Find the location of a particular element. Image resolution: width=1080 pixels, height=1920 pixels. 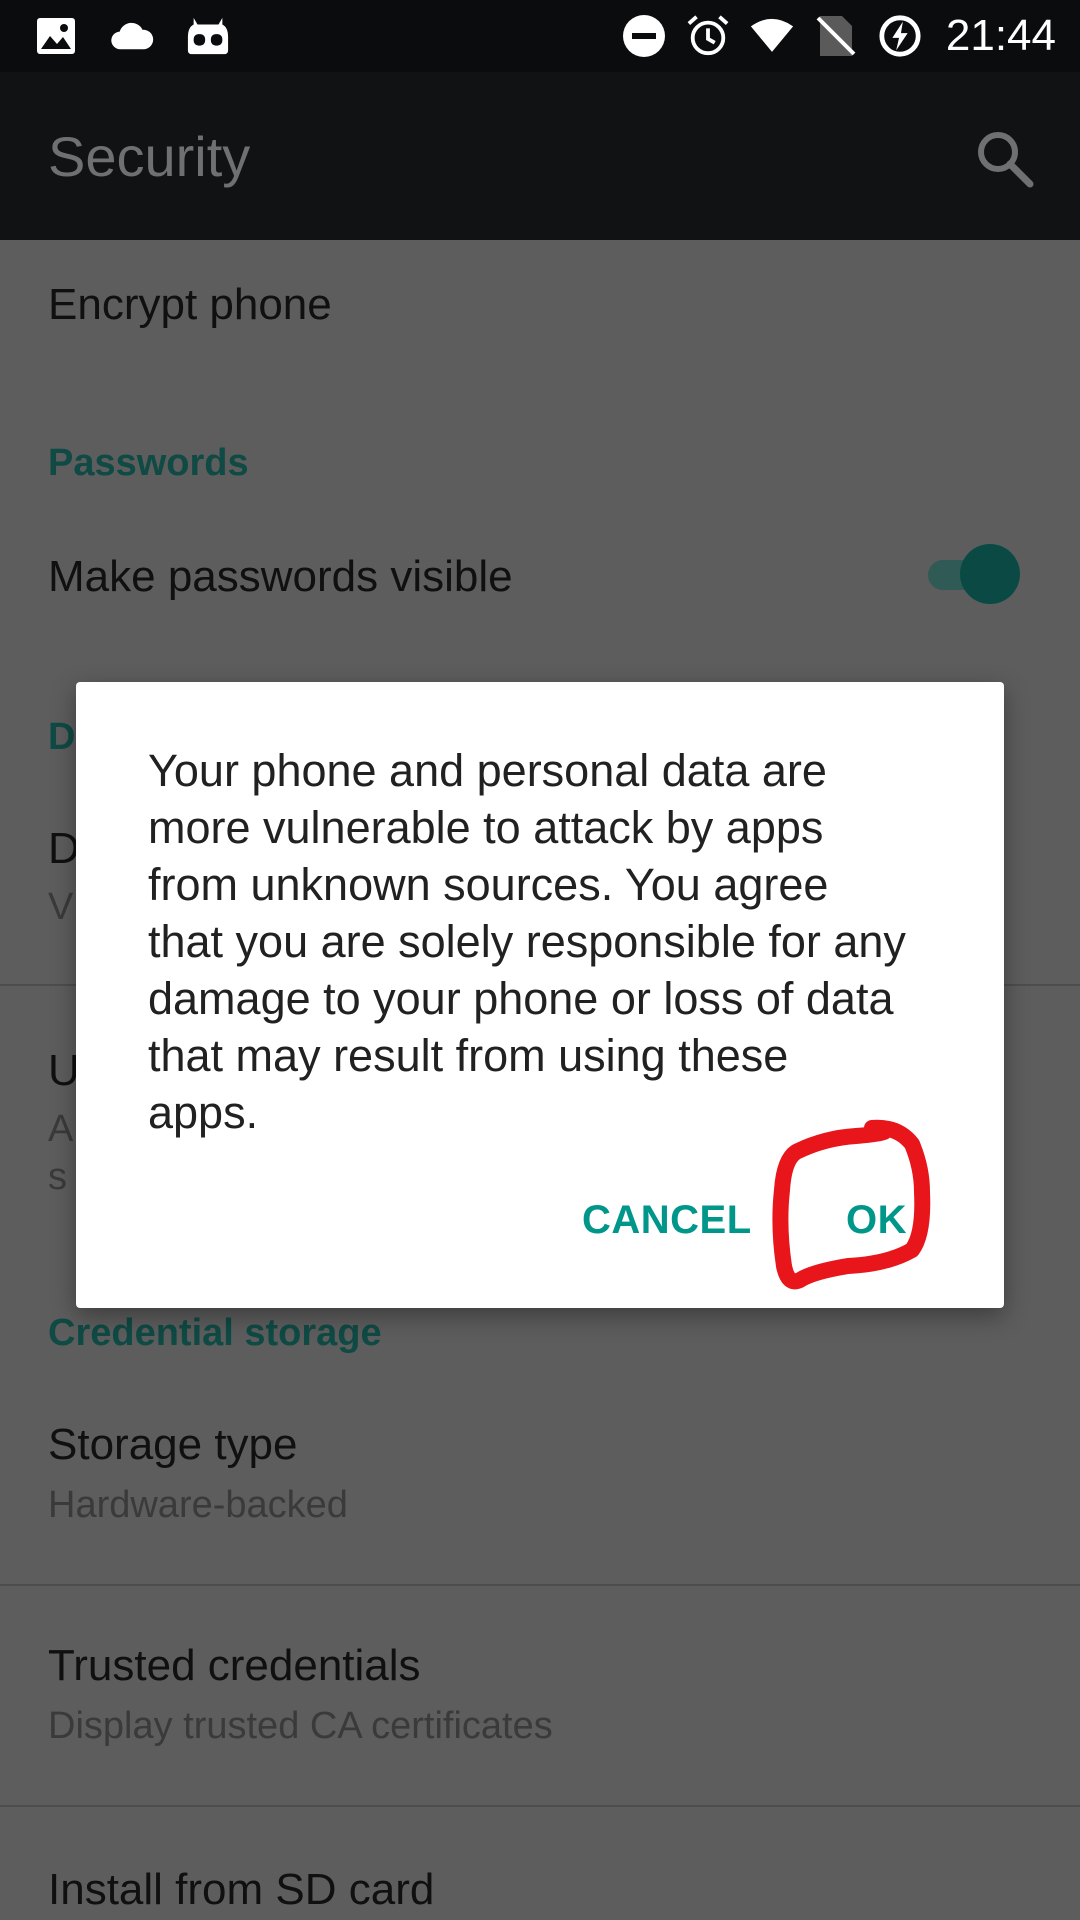

trusted-credentials-item: Trusted credentials is located at coordinates (234, 1666).